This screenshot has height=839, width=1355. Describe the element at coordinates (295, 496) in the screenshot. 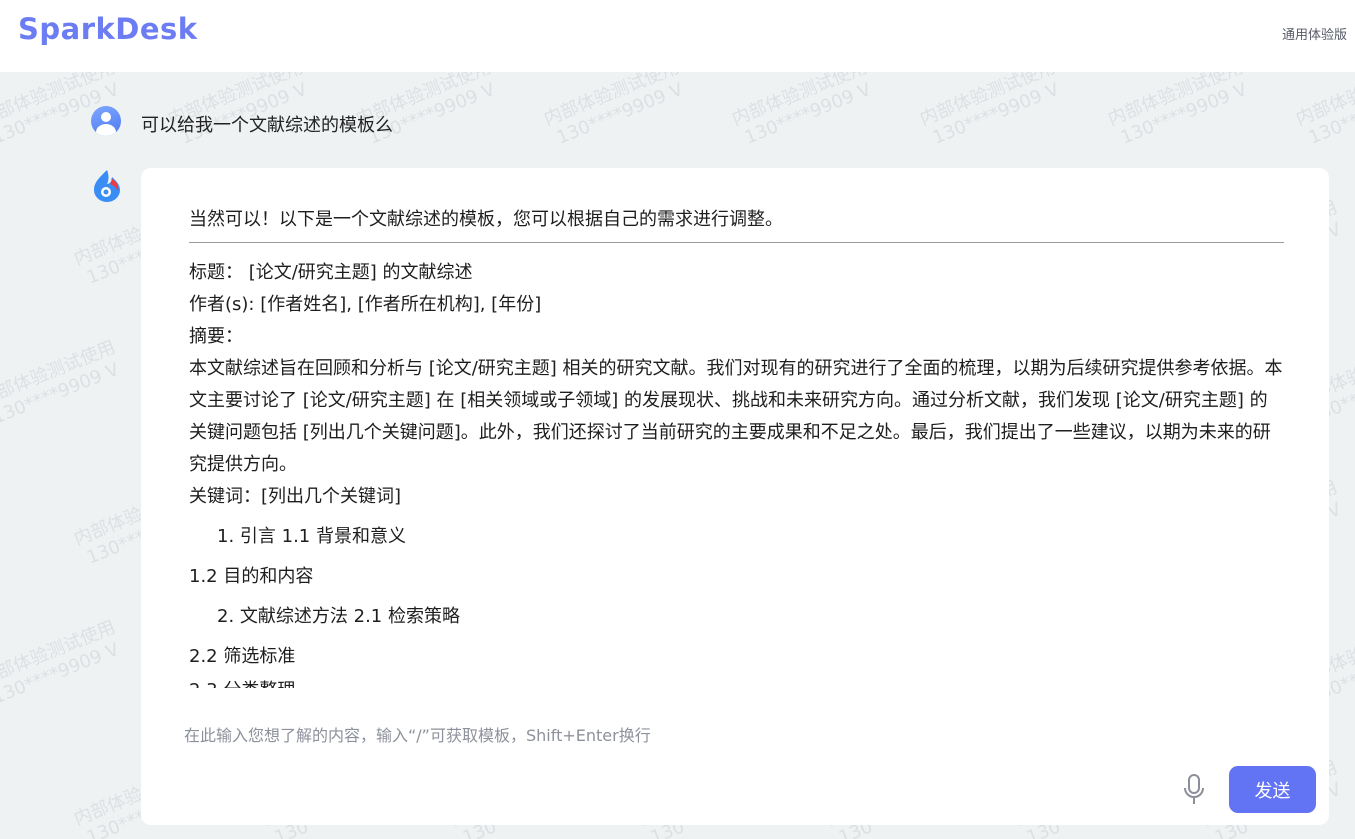

I see `answer-keywords-line: 关键词：[列出几个关键词]` at that location.